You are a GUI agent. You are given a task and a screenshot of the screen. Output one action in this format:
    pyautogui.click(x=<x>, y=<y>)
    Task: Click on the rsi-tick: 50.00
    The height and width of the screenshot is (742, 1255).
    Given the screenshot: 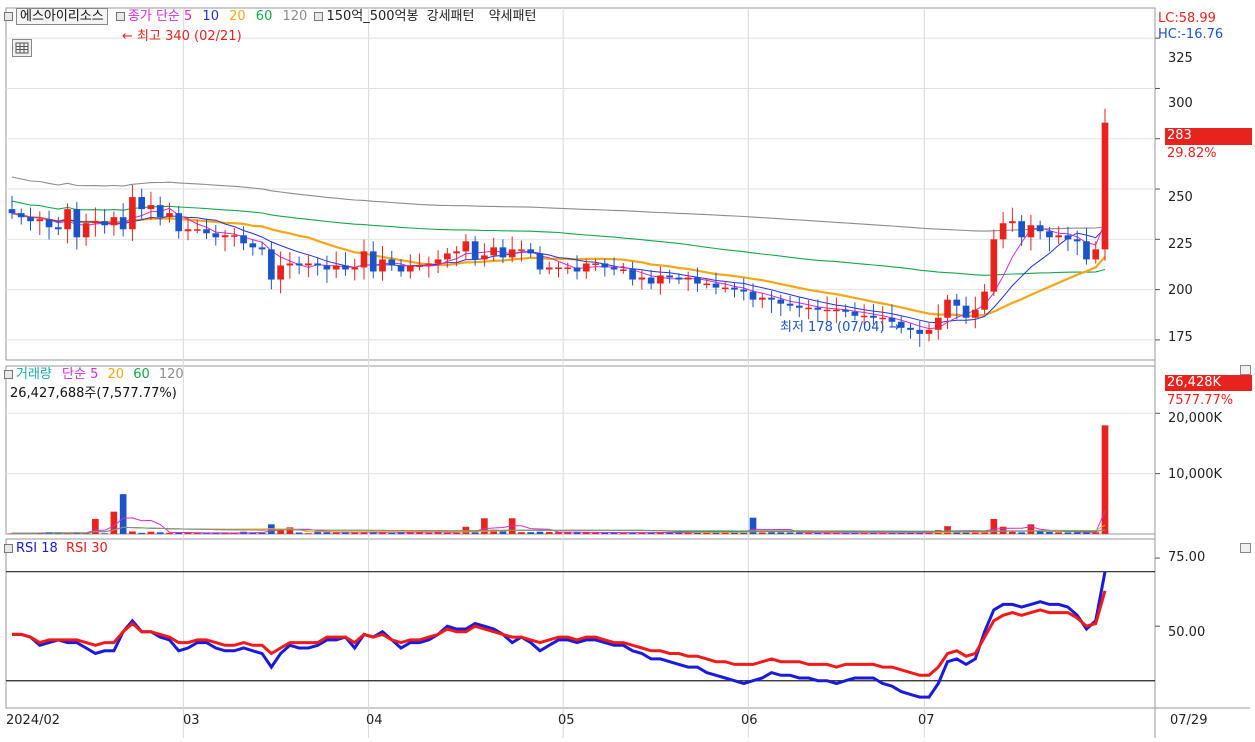 What is the action you would take?
    pyautogui.click(x=1187, y=632)
    